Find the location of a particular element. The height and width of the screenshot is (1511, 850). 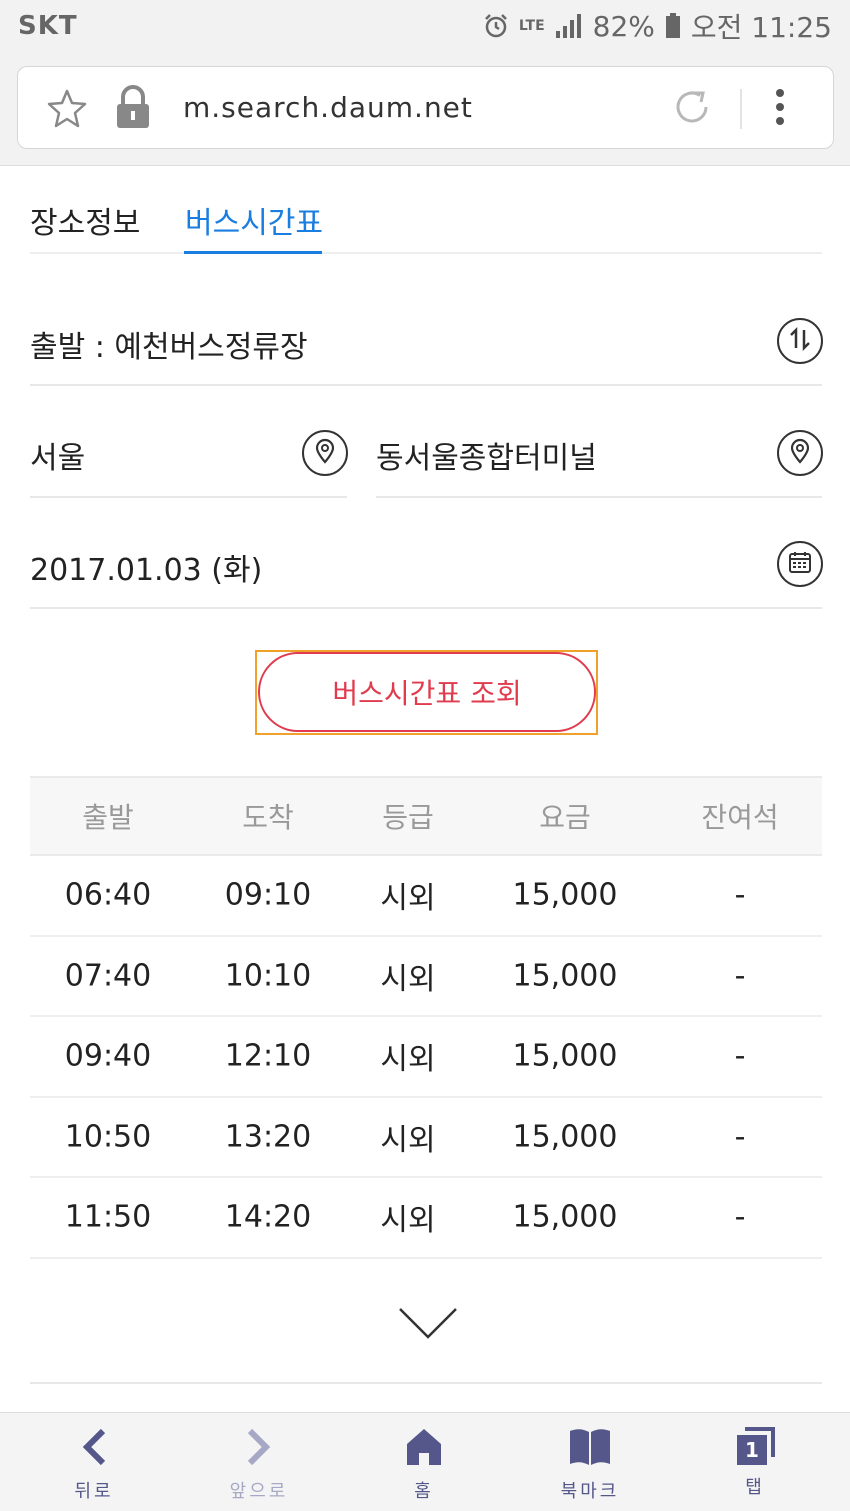

nav-forward-button: 앞으로 is located at coordinates (259, 1462).